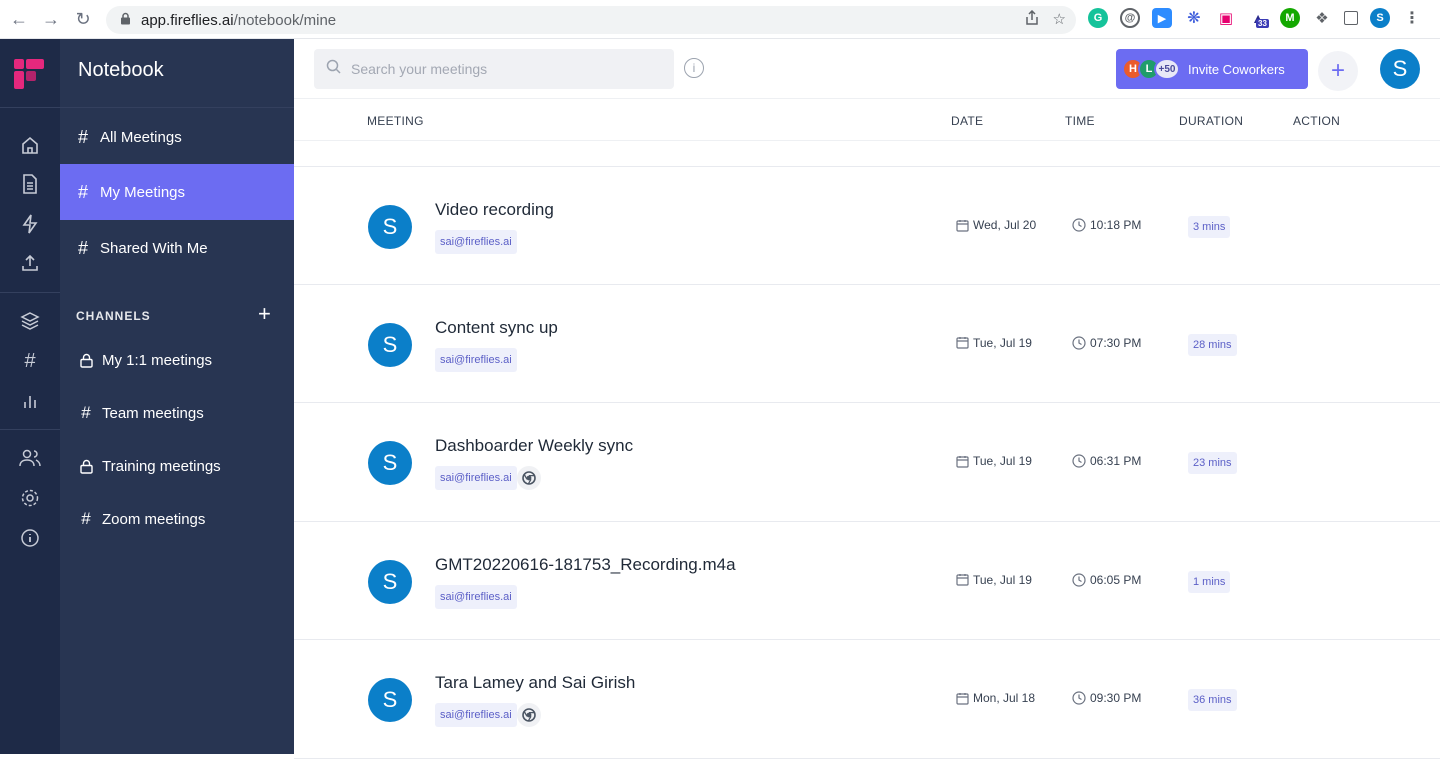 The height and width of the screenshot is (759, 1440). Describe the element at coordinates (157, 360) in the screenshot. I see `channel-label: My 1:1 meetings` at that location.